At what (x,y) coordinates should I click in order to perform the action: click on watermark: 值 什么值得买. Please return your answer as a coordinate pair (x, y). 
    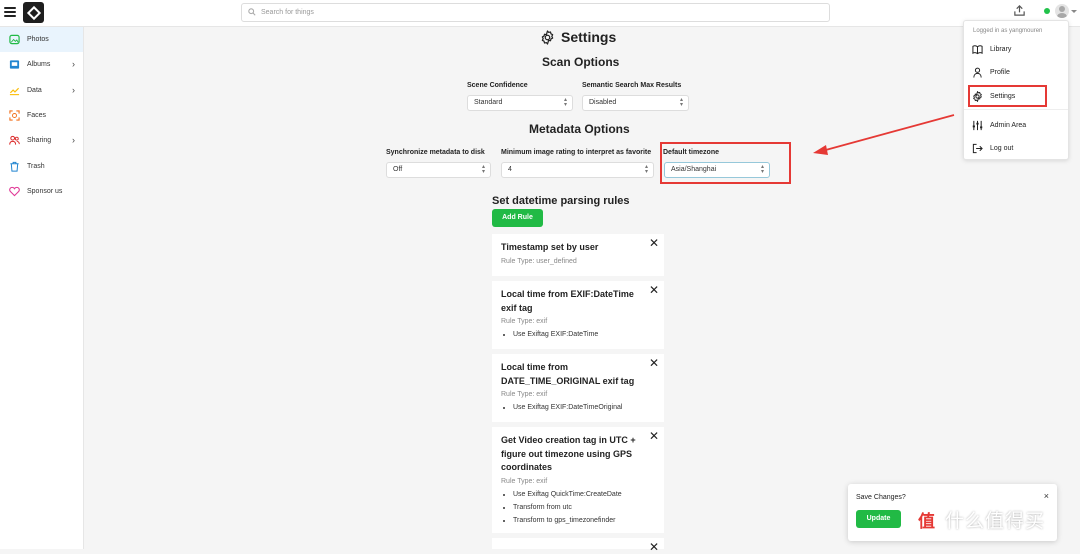
    Looking at the image, I should click on (979, 519).